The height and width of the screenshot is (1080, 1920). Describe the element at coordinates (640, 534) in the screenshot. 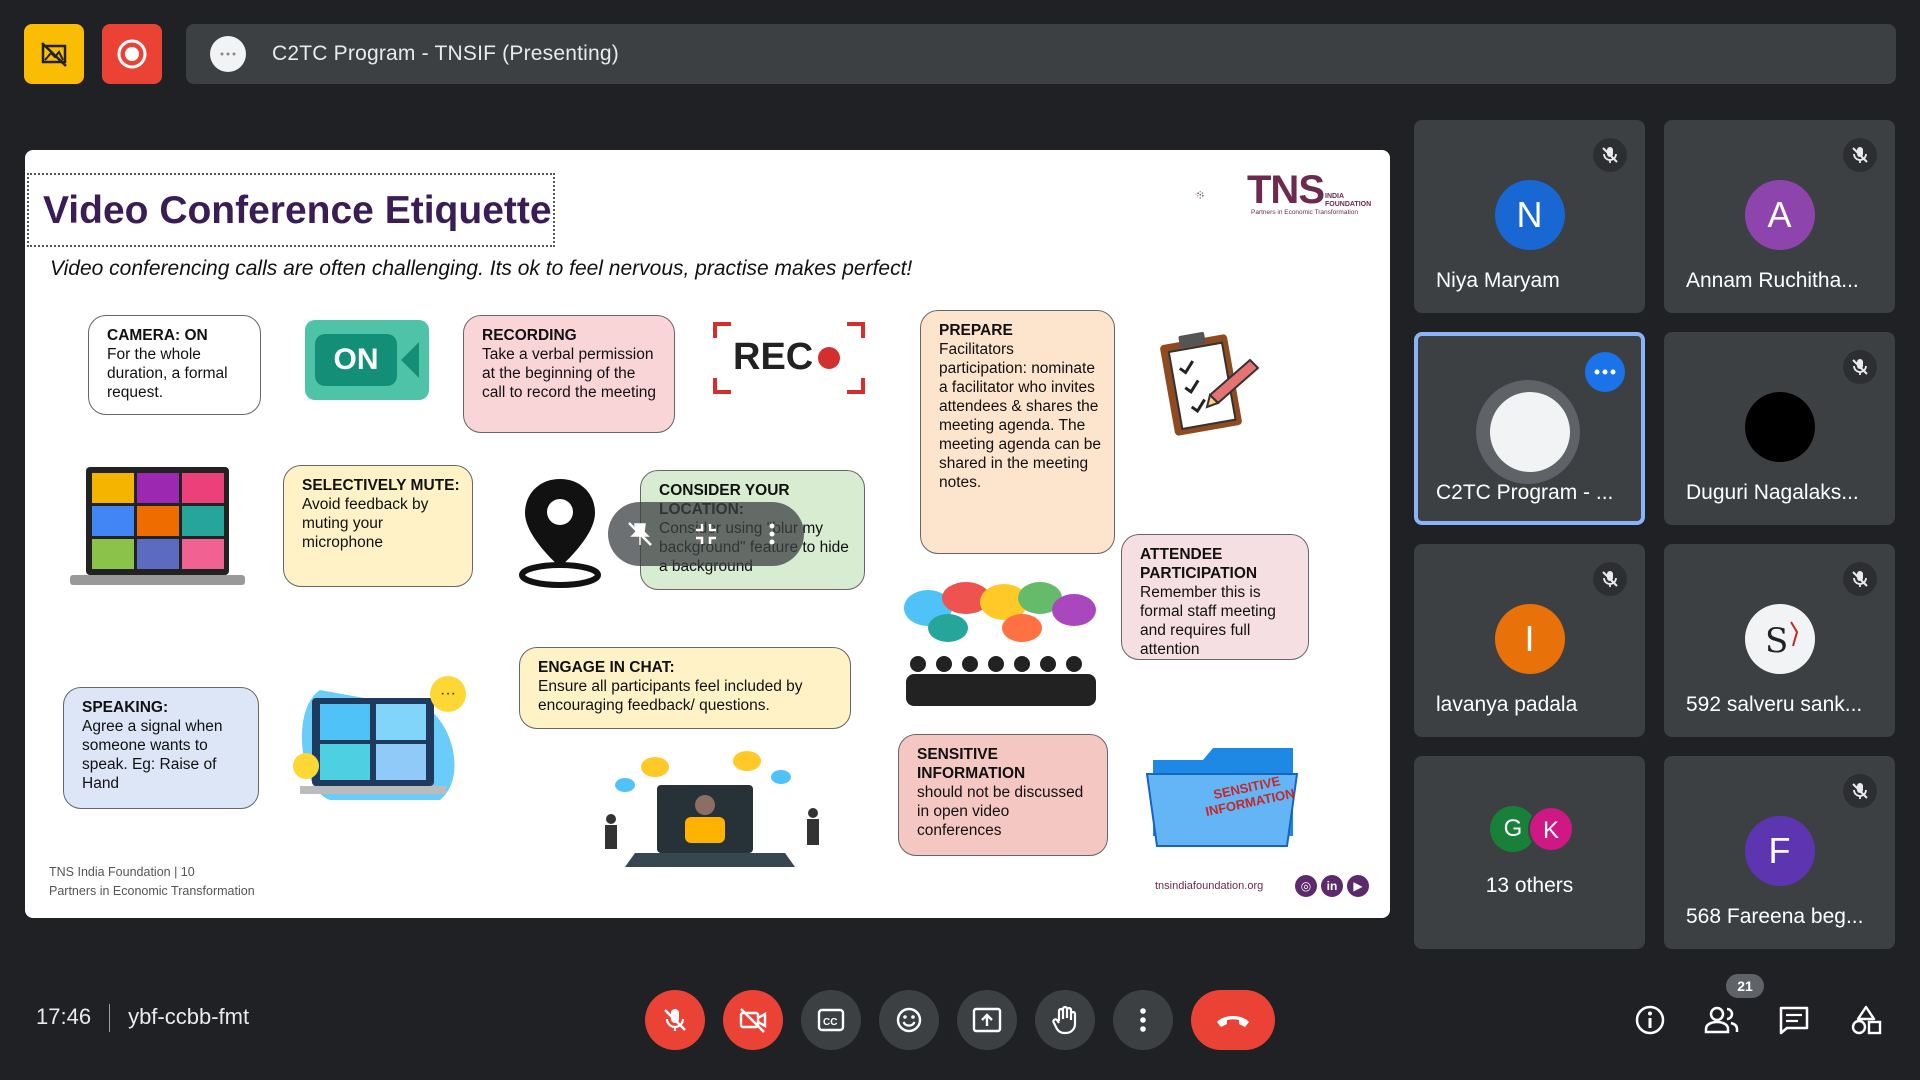

I see `pin-off-icon` at that location.